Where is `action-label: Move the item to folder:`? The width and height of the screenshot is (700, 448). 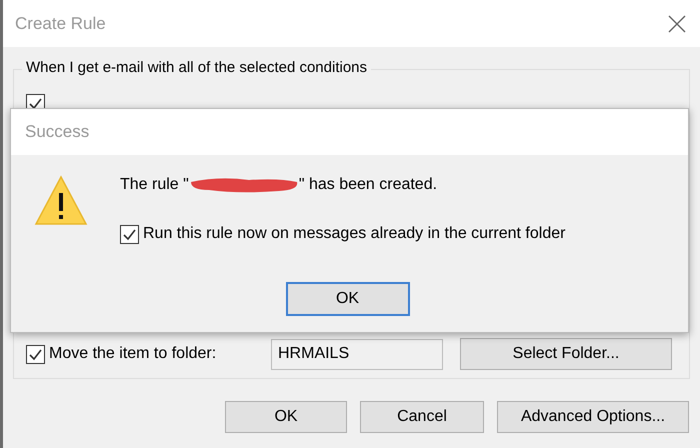 action-label: Move the item to folder: is located at coordinates (133, 354).